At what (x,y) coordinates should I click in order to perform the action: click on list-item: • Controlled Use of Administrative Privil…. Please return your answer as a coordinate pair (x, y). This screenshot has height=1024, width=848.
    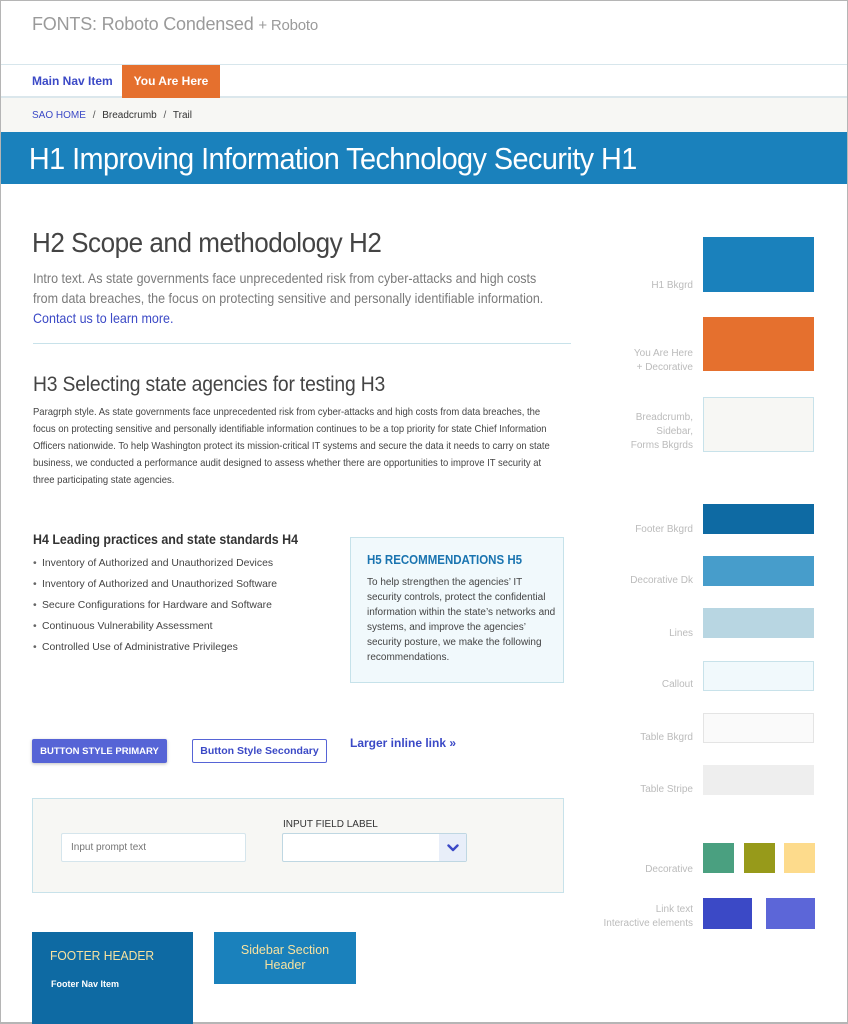
    Looking at the image, I should click on (155, 650).